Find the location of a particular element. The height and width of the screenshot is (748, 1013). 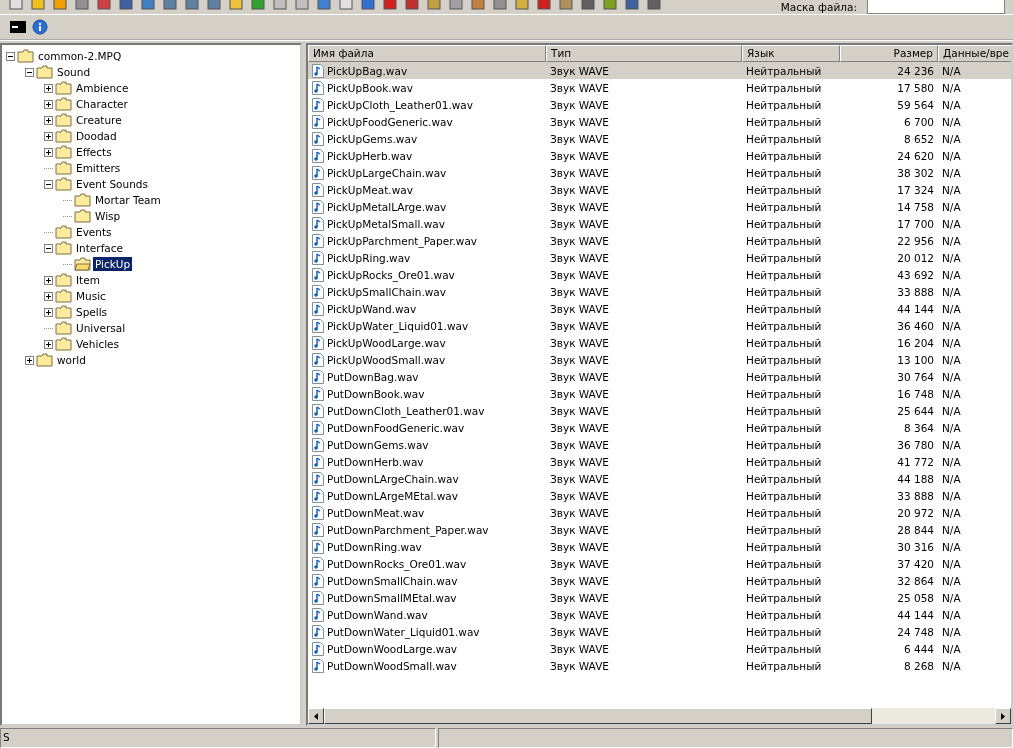

file-size: 44 144 is located at coordinates (915, 308).